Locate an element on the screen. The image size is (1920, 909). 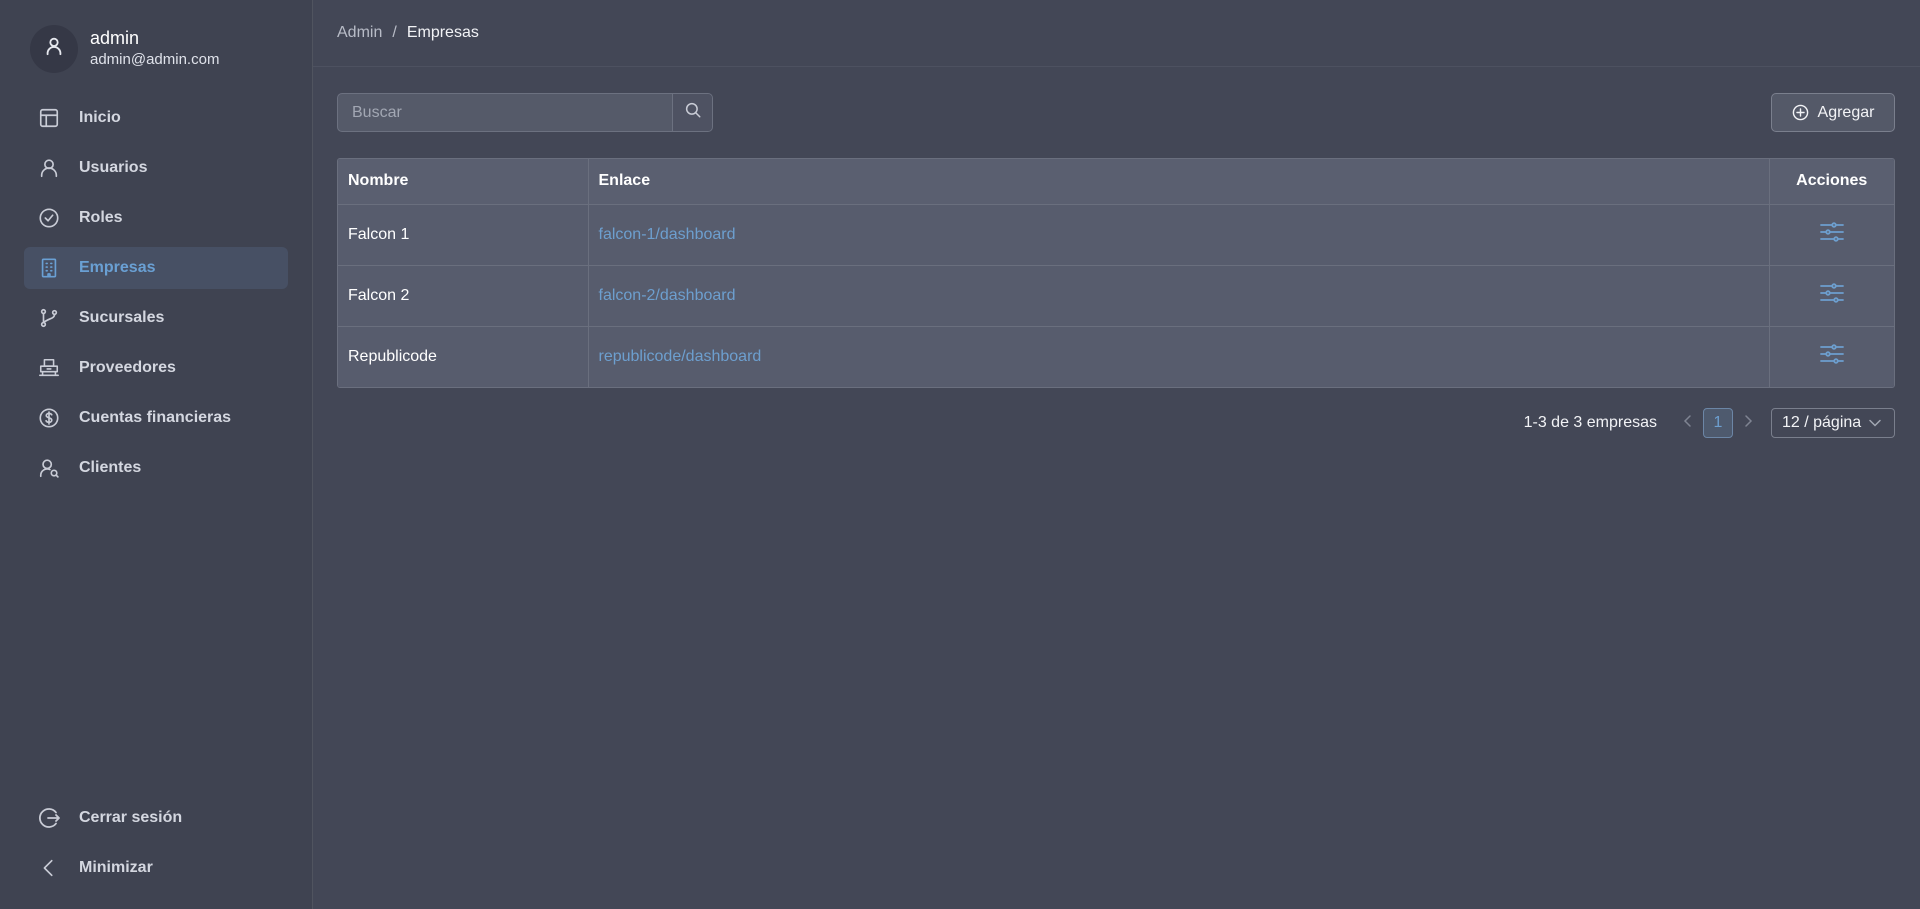
search-input is located at coordinates (505, 112).